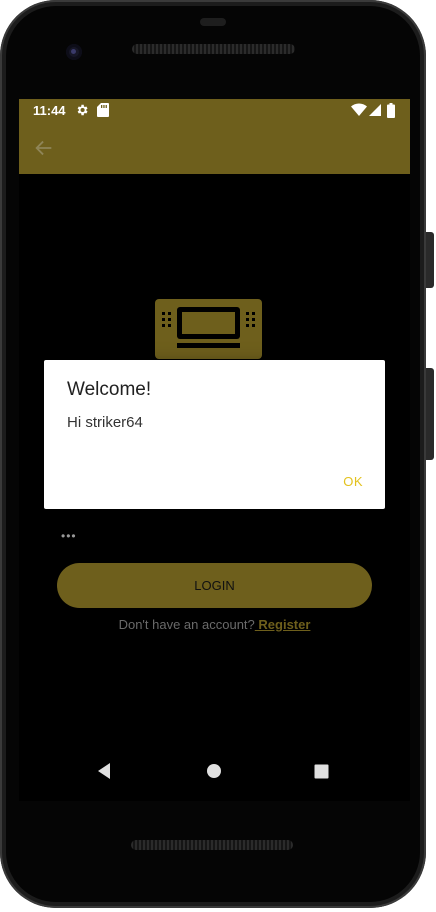 The height and width of the screenshot is (912, 436). I want to click on dialog-title: Welcome!, so click(109, 389).